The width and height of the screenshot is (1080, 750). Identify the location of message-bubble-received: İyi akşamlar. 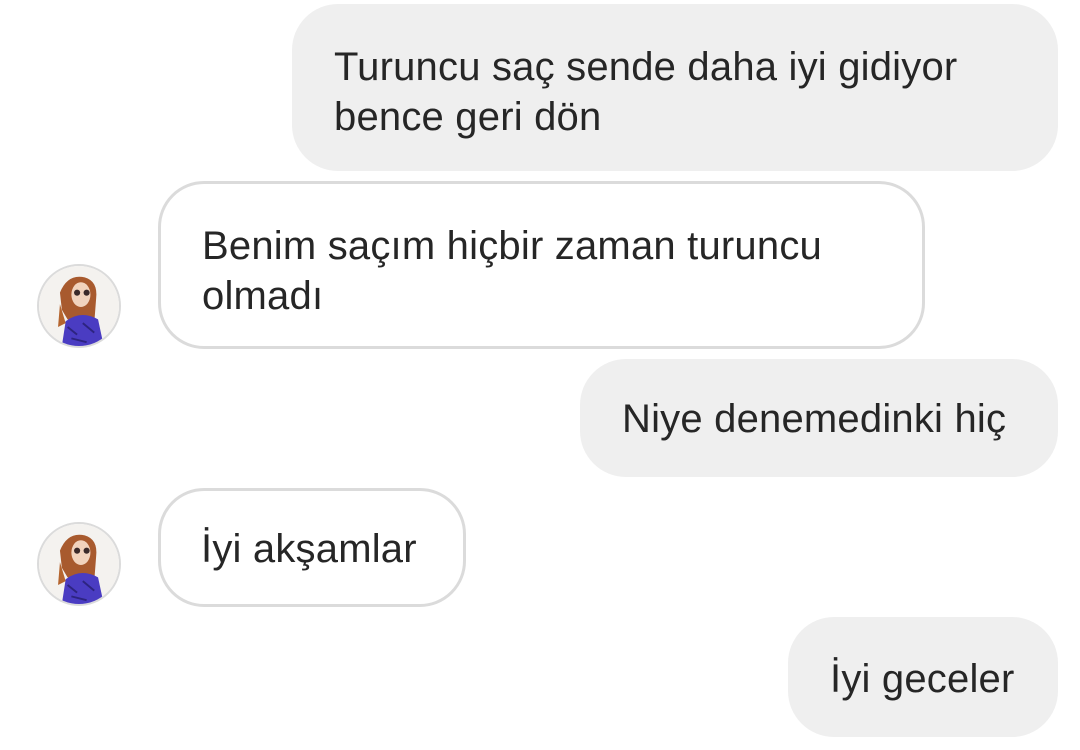
(312, 547).